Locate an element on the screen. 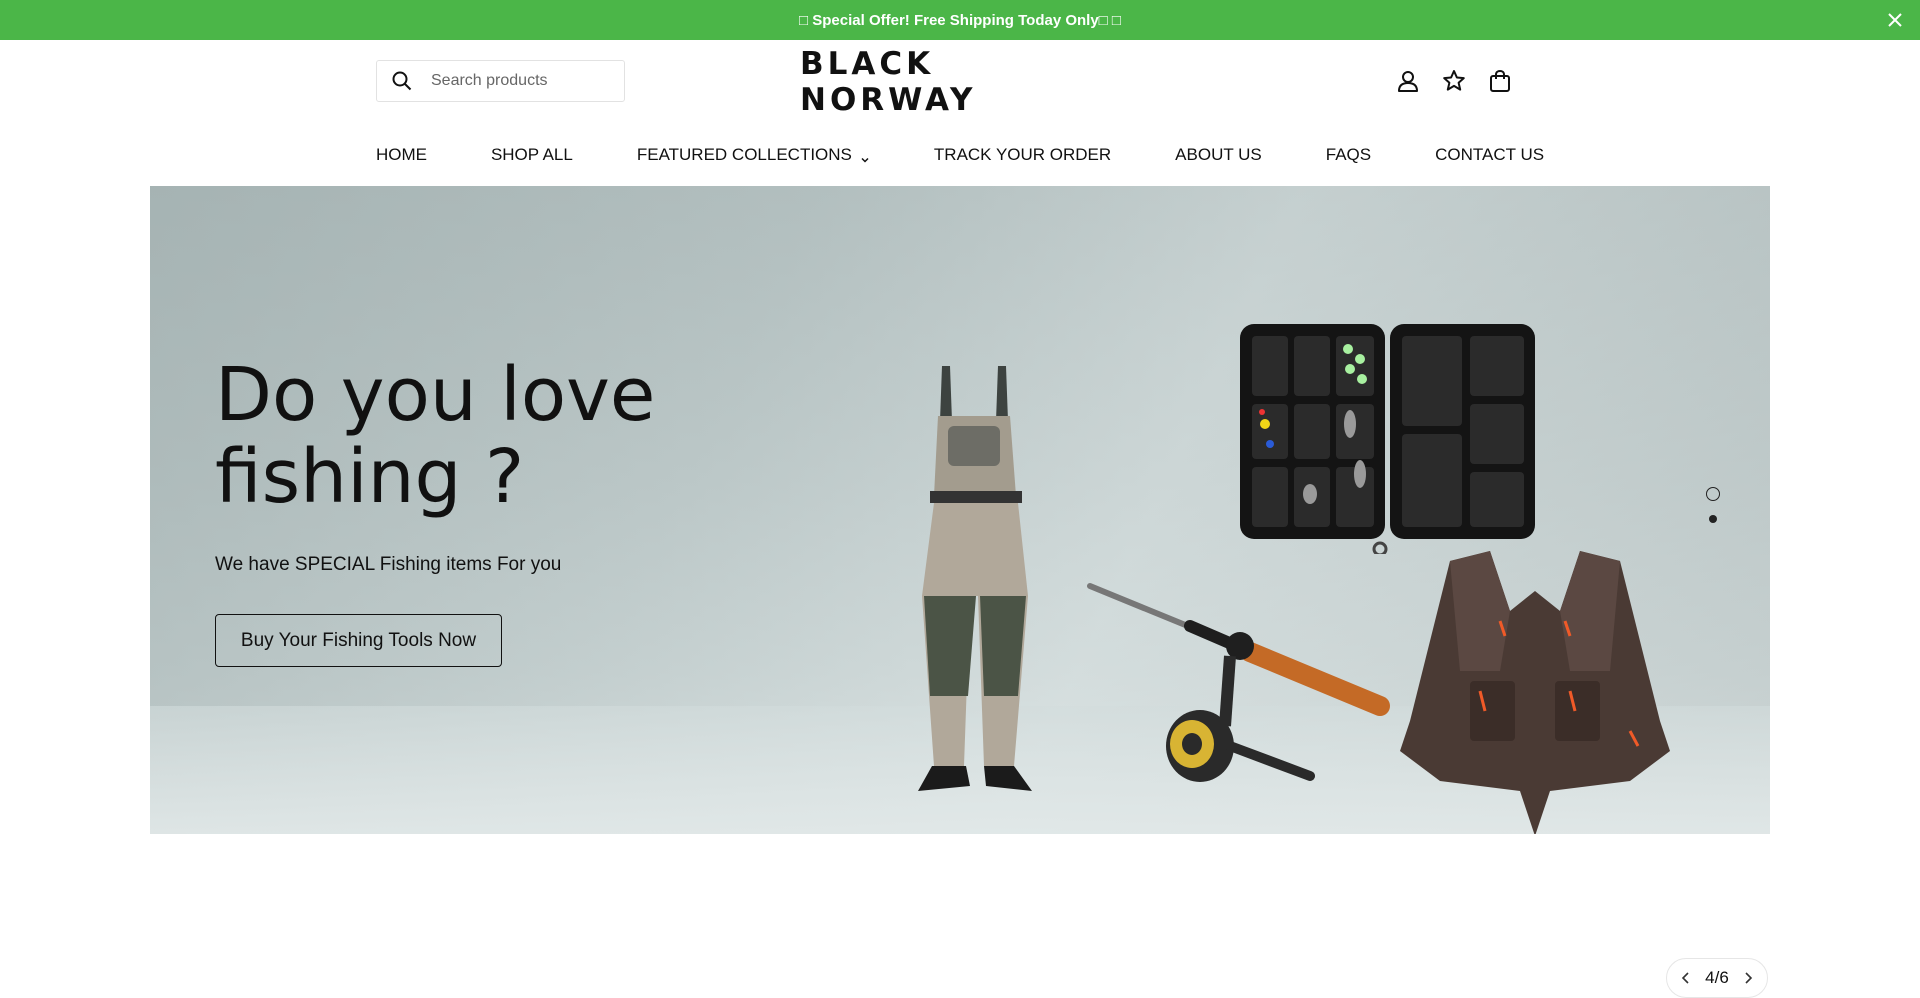 This screenshot has height=998, width=1920. account-icon is located at coordinates (1408, 81).